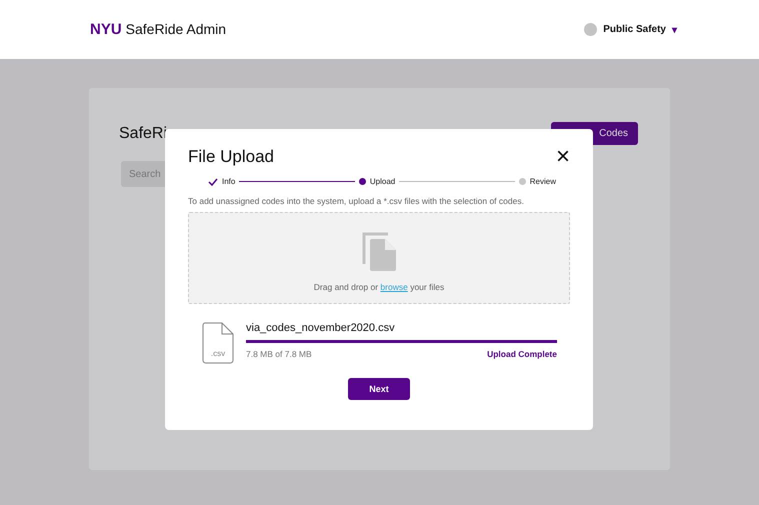  Describe the element at coordinates (383, 181) in the screenshot. I see `step-label: Upload` at that location.